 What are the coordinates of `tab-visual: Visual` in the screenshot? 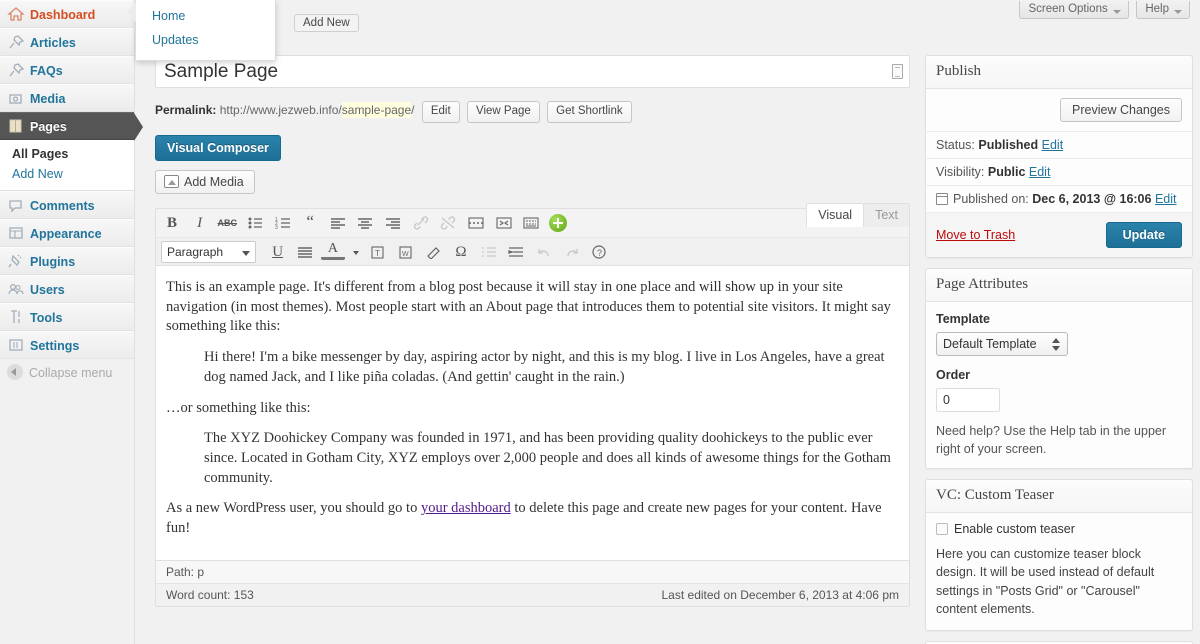 It's located at (835, 215).